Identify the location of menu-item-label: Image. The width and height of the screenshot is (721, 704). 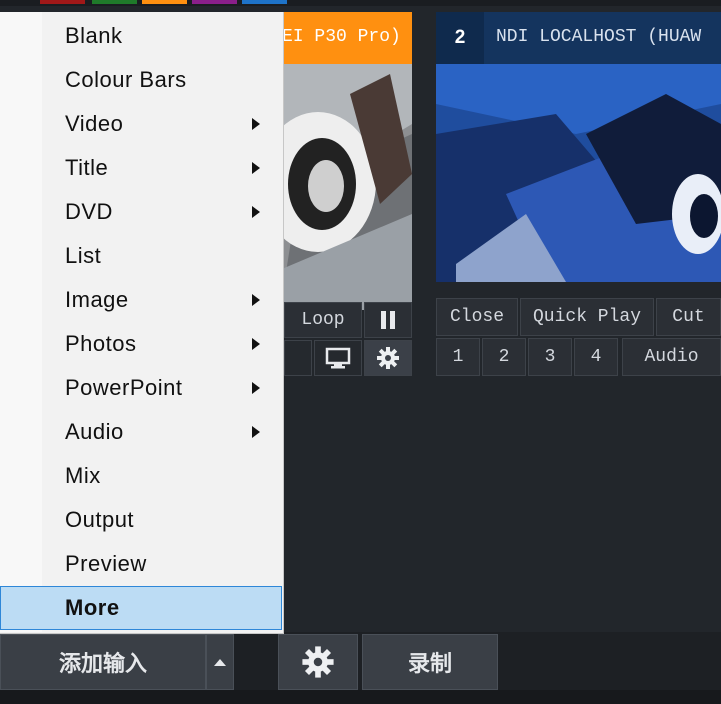
(97, 299).